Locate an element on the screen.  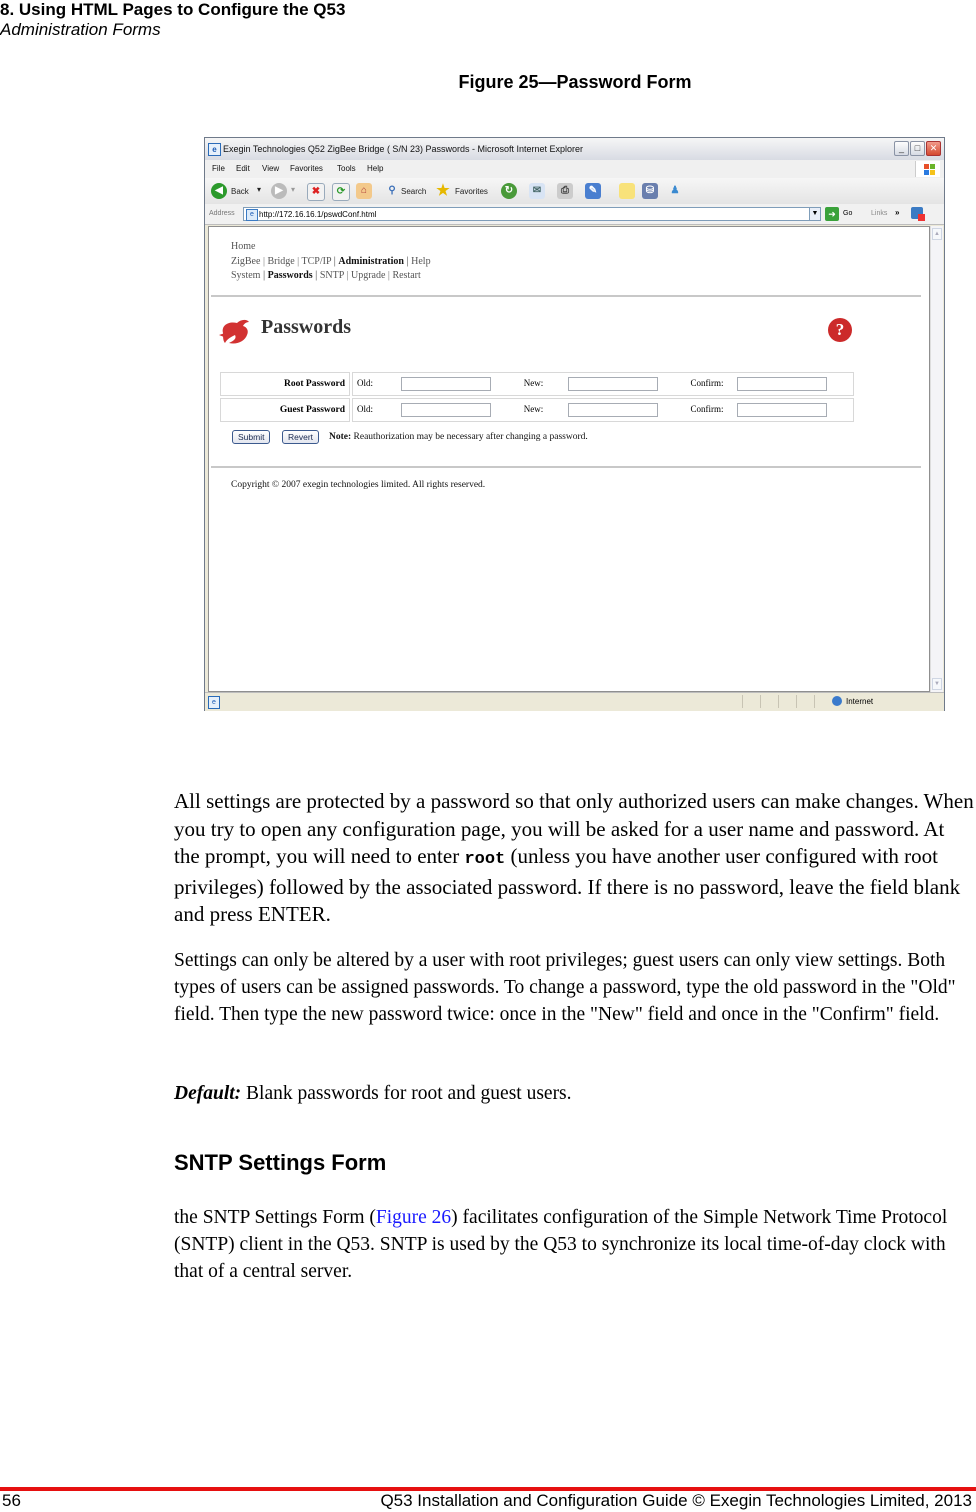
search-button-label: Search is located at coordinates (413, 191).